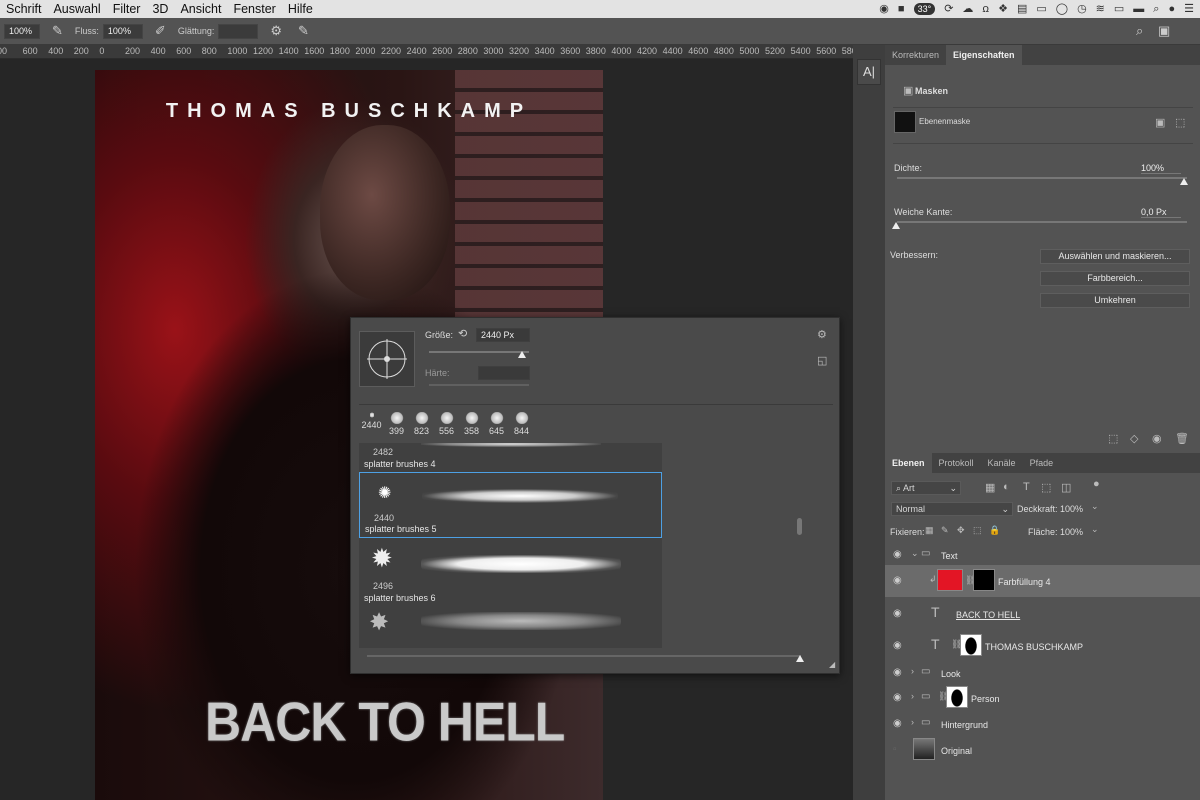 The height and width of the screenshot is (800, 1200). I want to click on filter-adjustment-icon: ◐, so click(1006, 487).